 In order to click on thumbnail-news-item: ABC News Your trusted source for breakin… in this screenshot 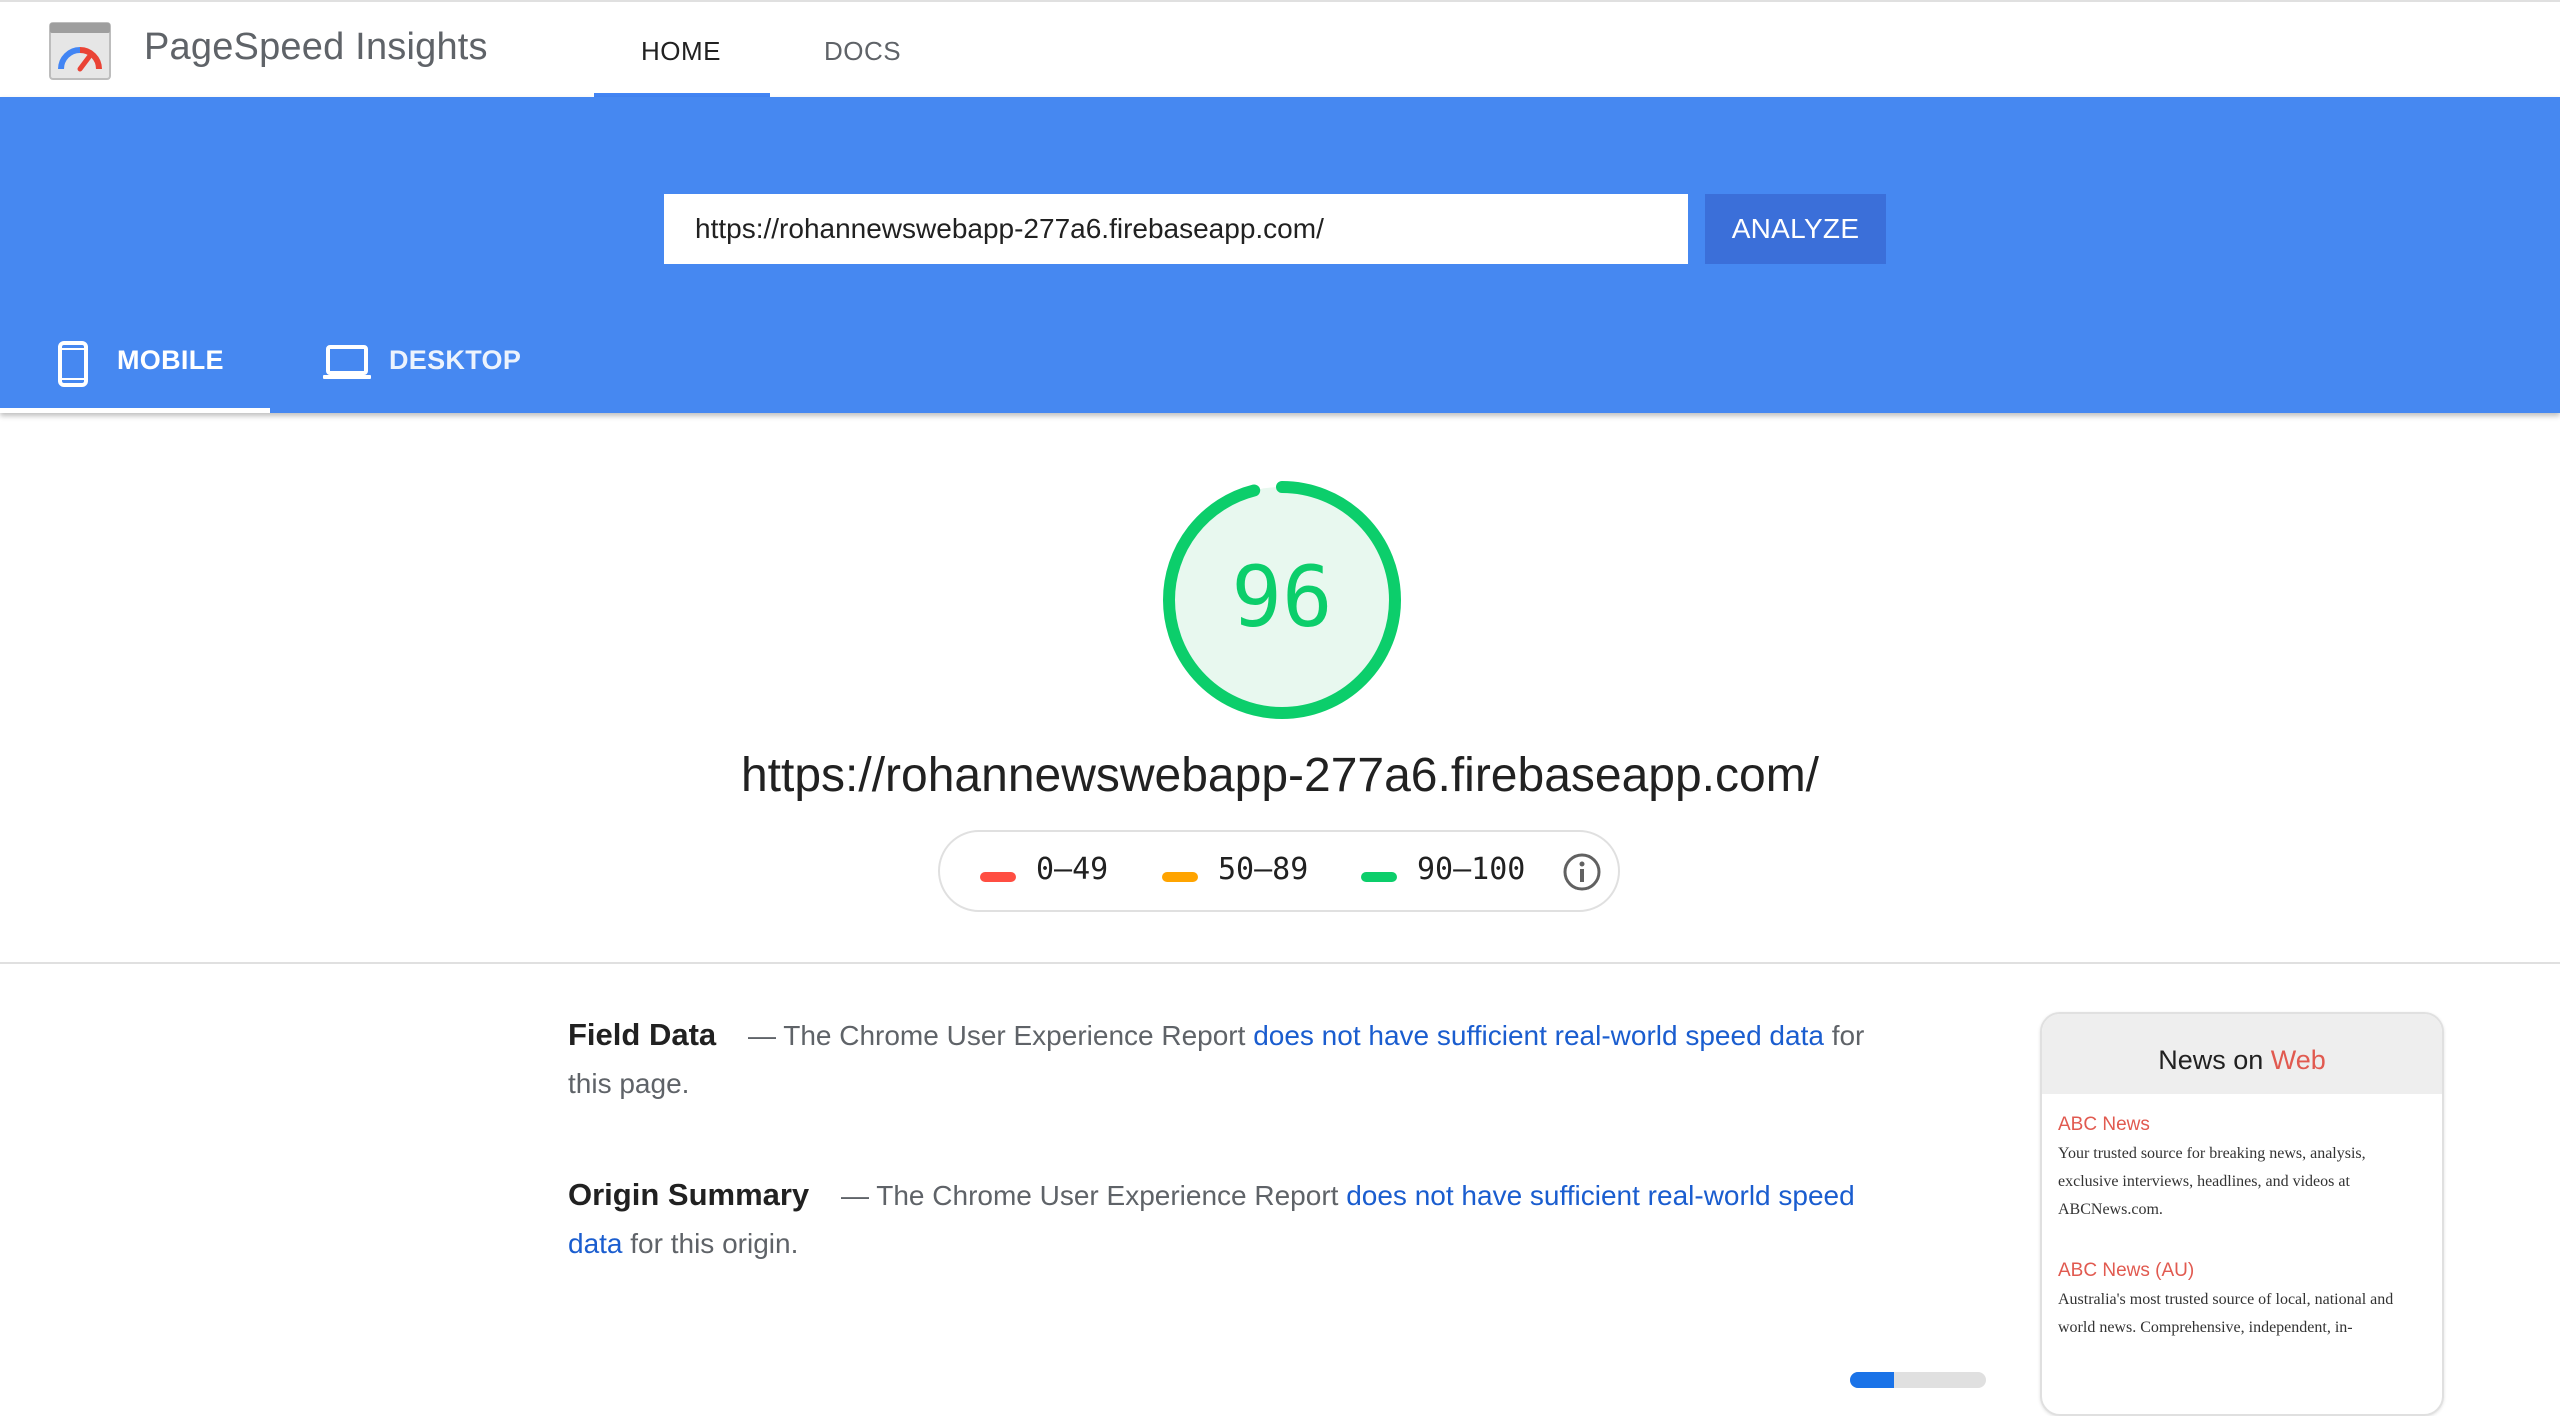, I will do `click(2242, 1169)`.